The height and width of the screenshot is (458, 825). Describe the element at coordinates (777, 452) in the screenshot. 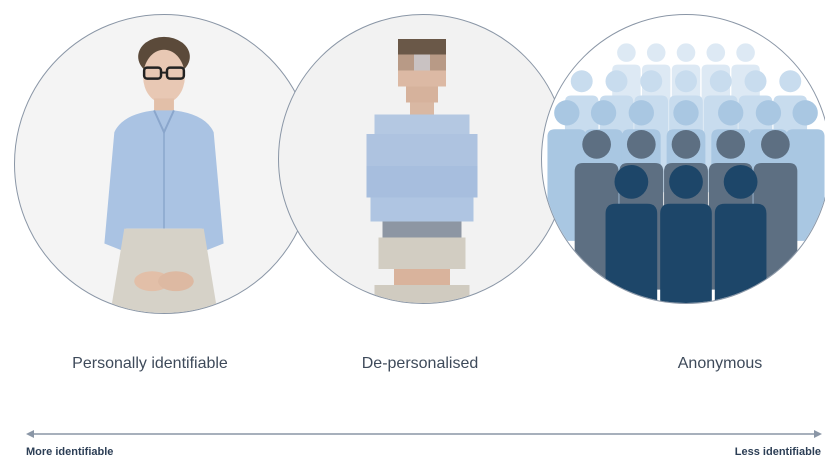

I see `less-identifiable-label: Less identifiable` at that location.